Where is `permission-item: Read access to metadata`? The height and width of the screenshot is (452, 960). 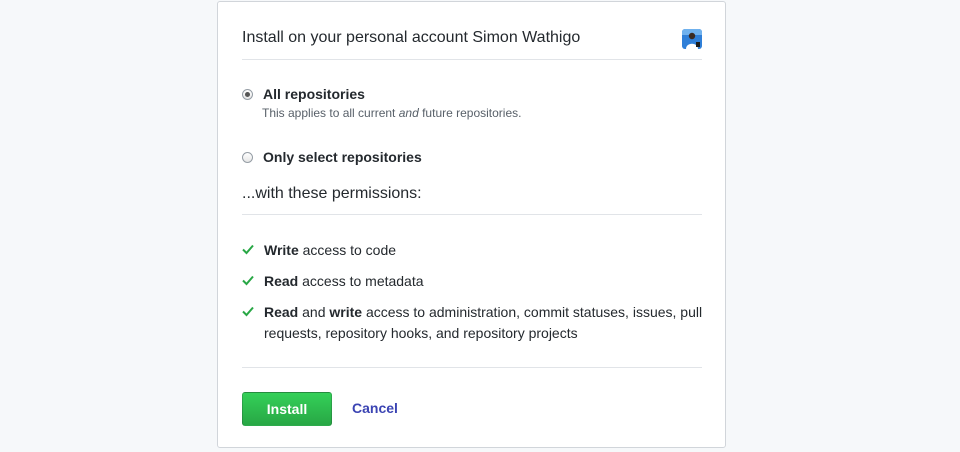
permission-item: Read access to metadata is located at coordinates (477, 281).